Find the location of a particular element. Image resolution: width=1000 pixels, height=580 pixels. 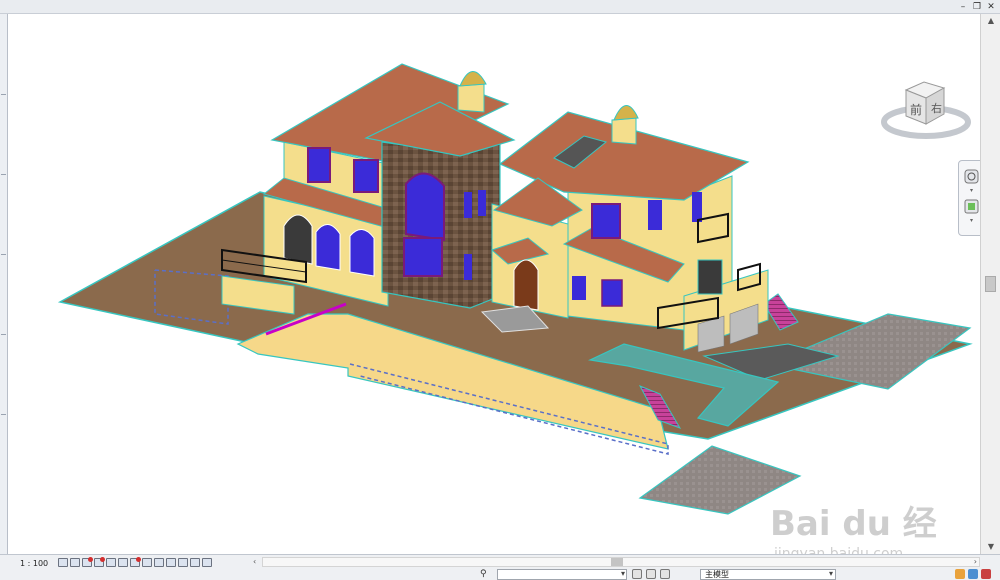

paved-path-bottom is located at coordinates (720, 480).